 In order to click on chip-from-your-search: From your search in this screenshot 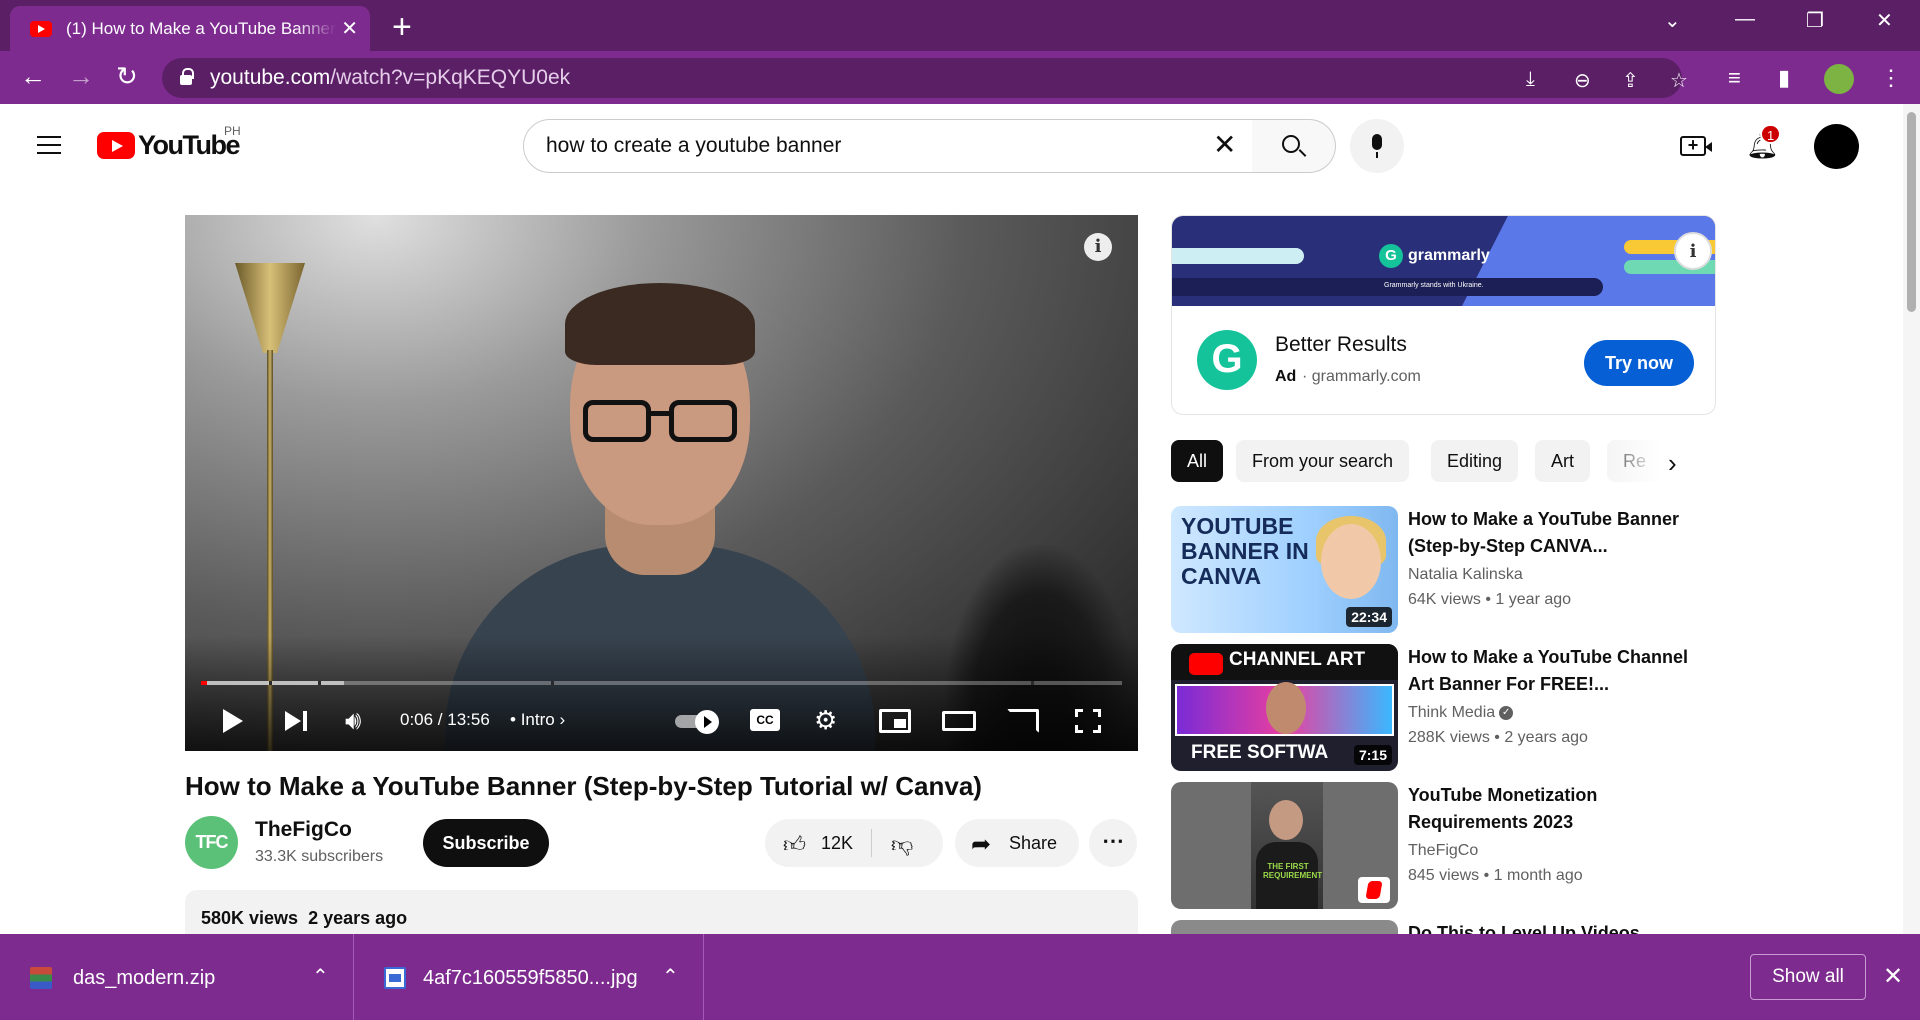, I will do `click(1323, 461)`.